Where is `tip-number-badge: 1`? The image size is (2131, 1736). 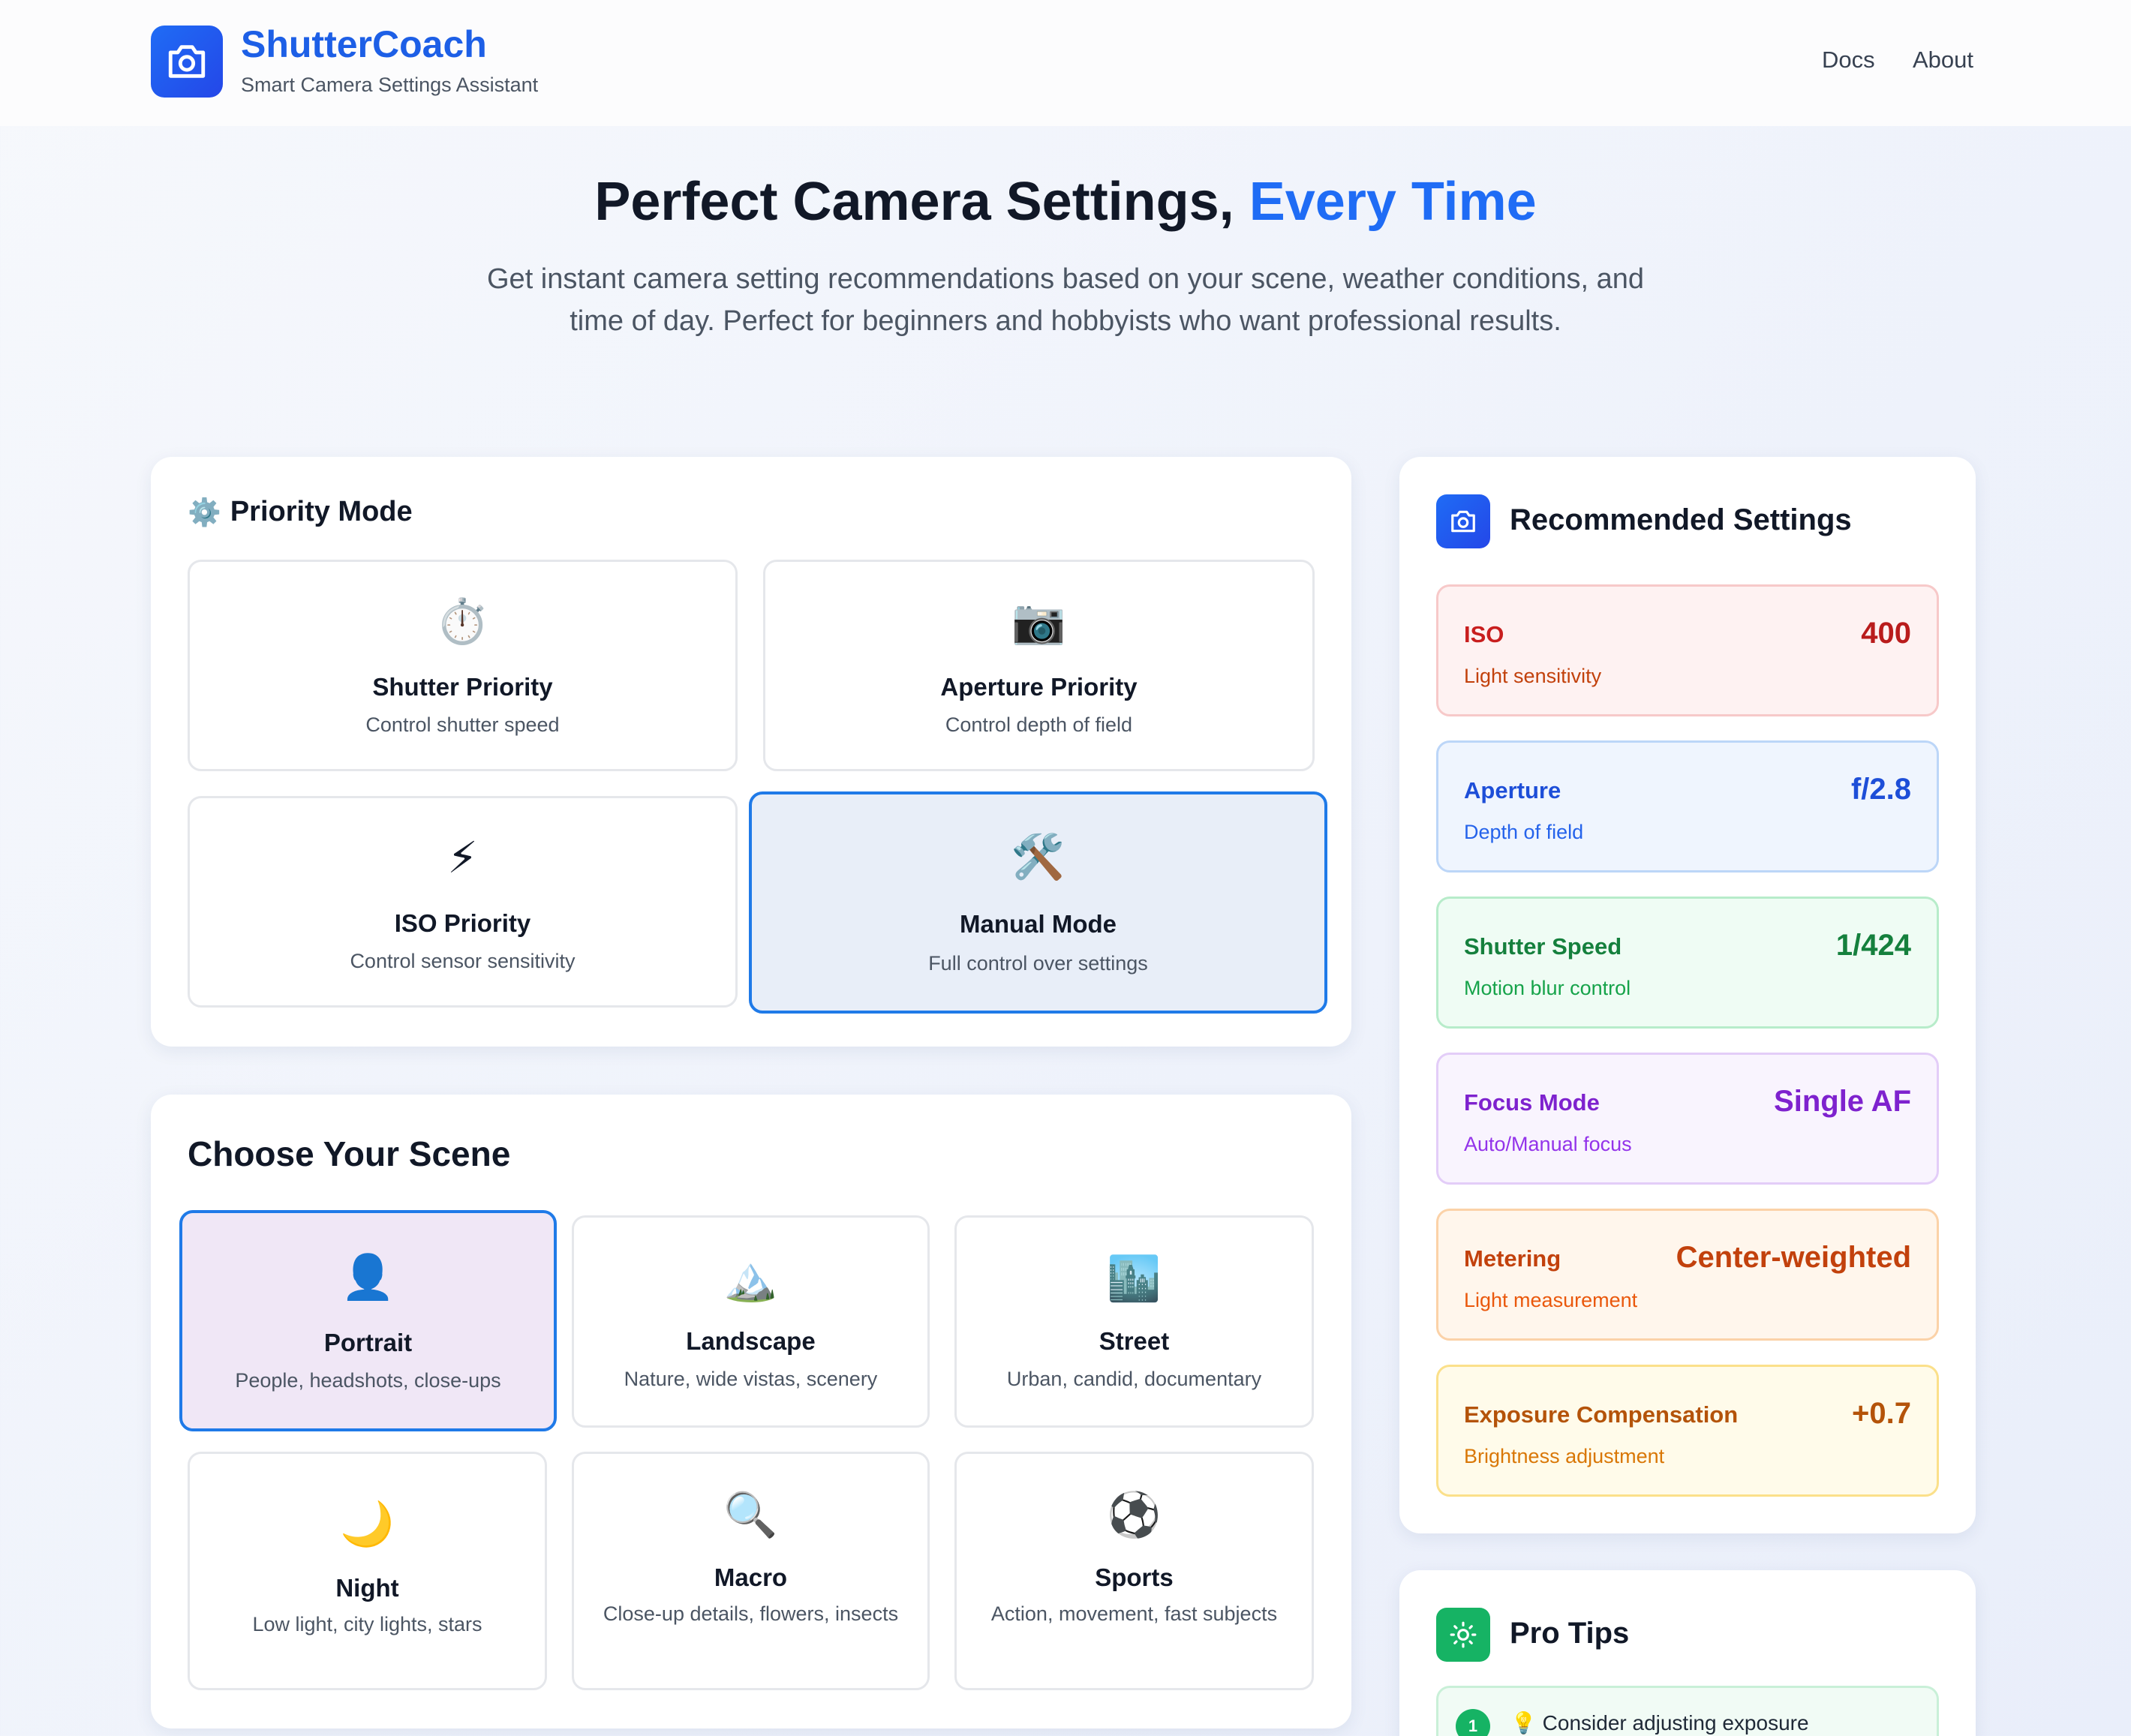 tip-number-badge: 1 is located at coordinates (1473, 1723).